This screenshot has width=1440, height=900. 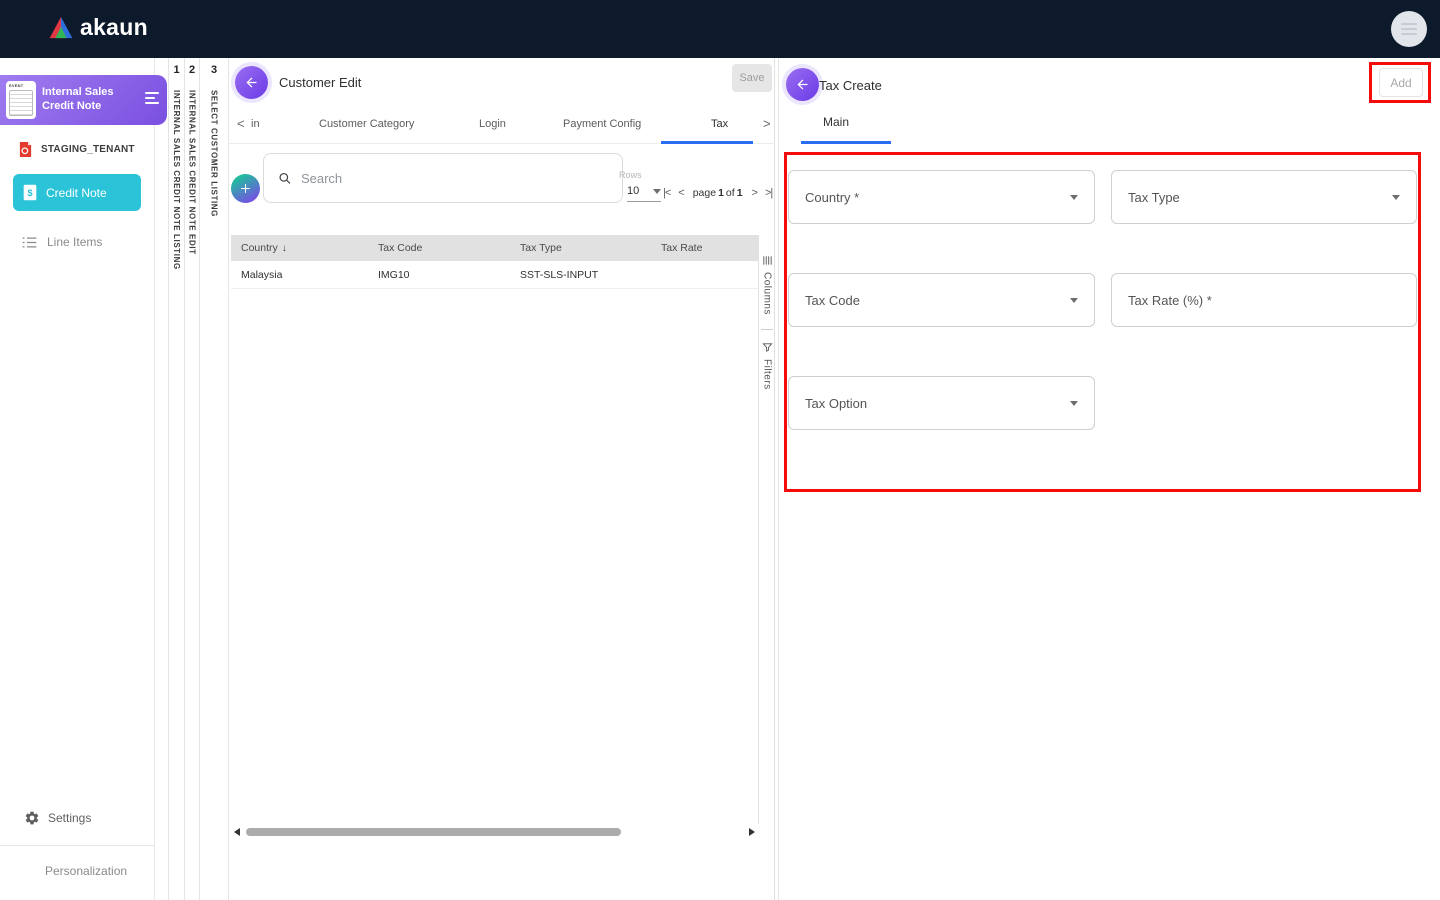 What do you see at coordinates (767, 347) in the screenshot?
I see `filter-icon` at bounding box center [767, 347].